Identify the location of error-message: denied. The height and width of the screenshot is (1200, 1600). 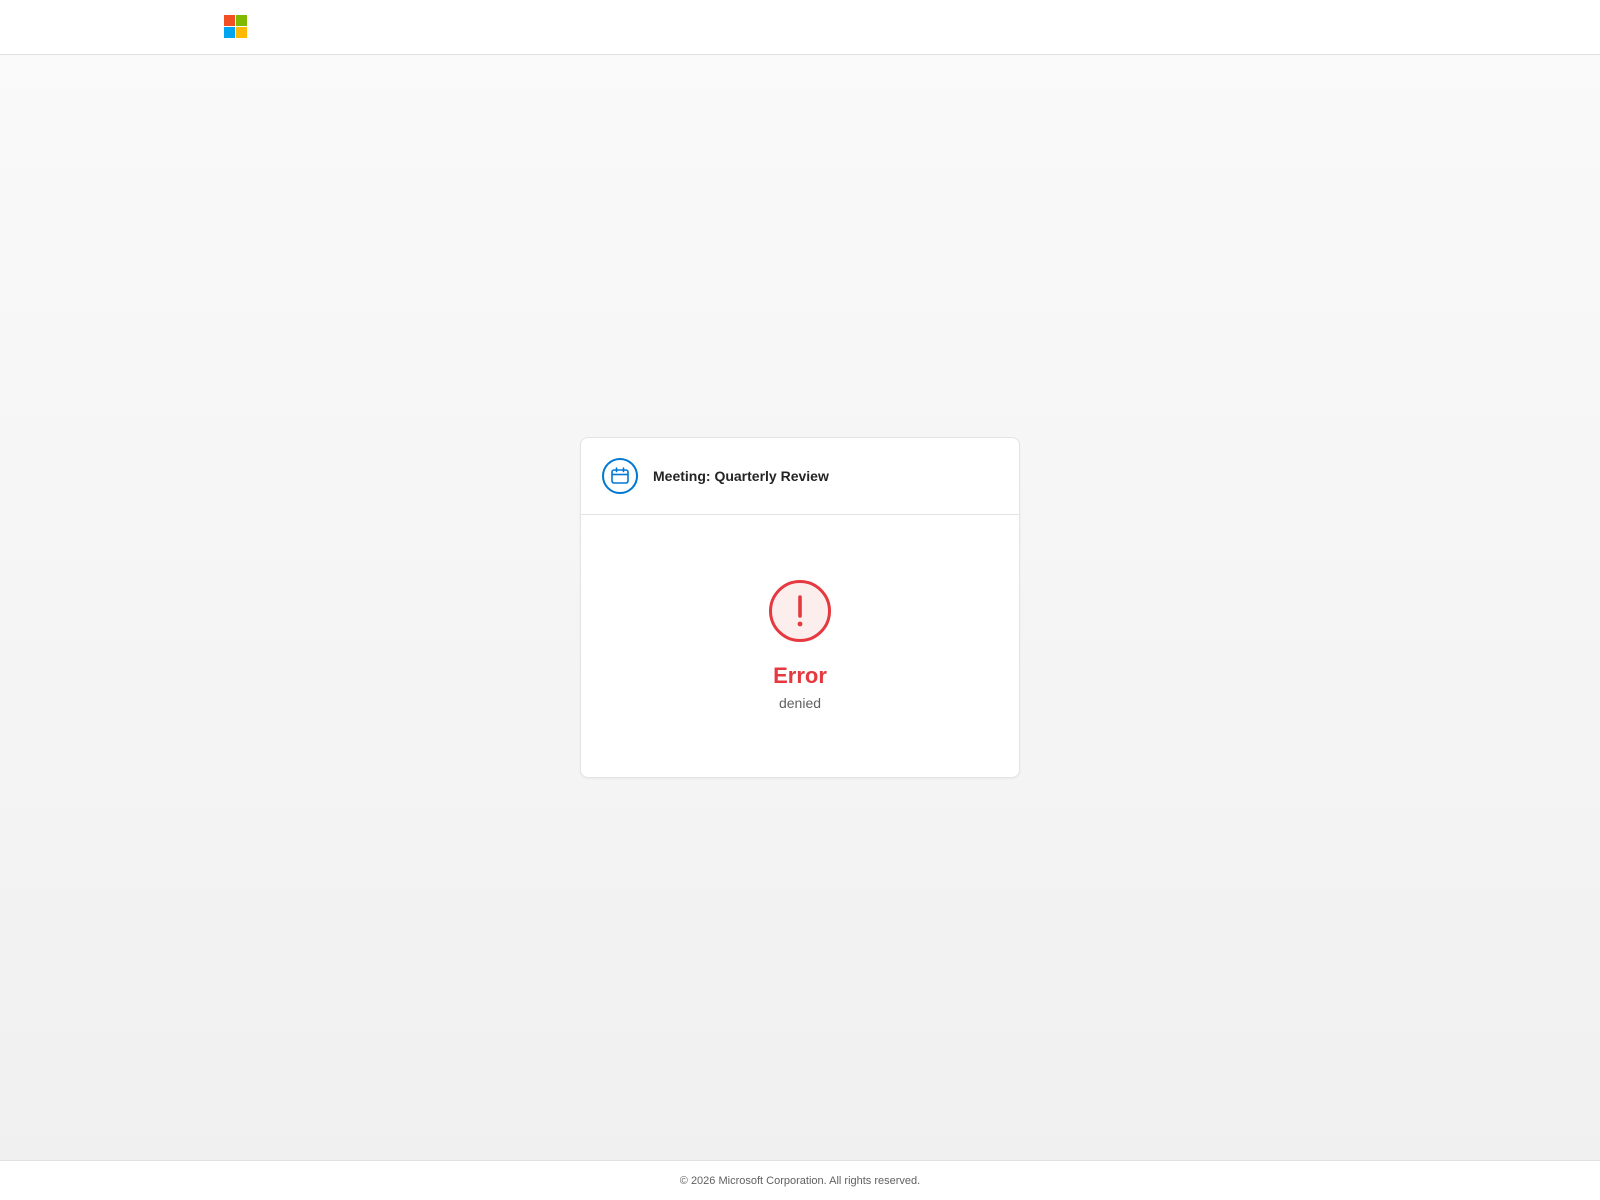
(800, 703).